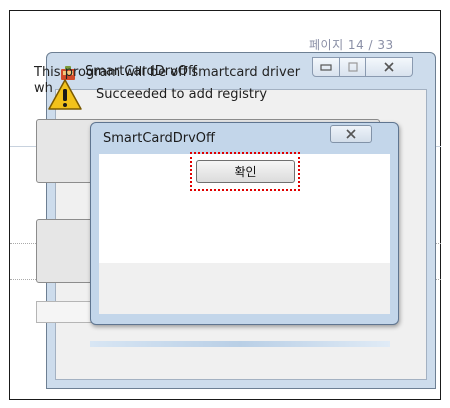 The image size is (450, 408). Describe the element at coordinates (182, 94) in the screenshot. I see `dialog-message: Succeeded to add registry` at that location.